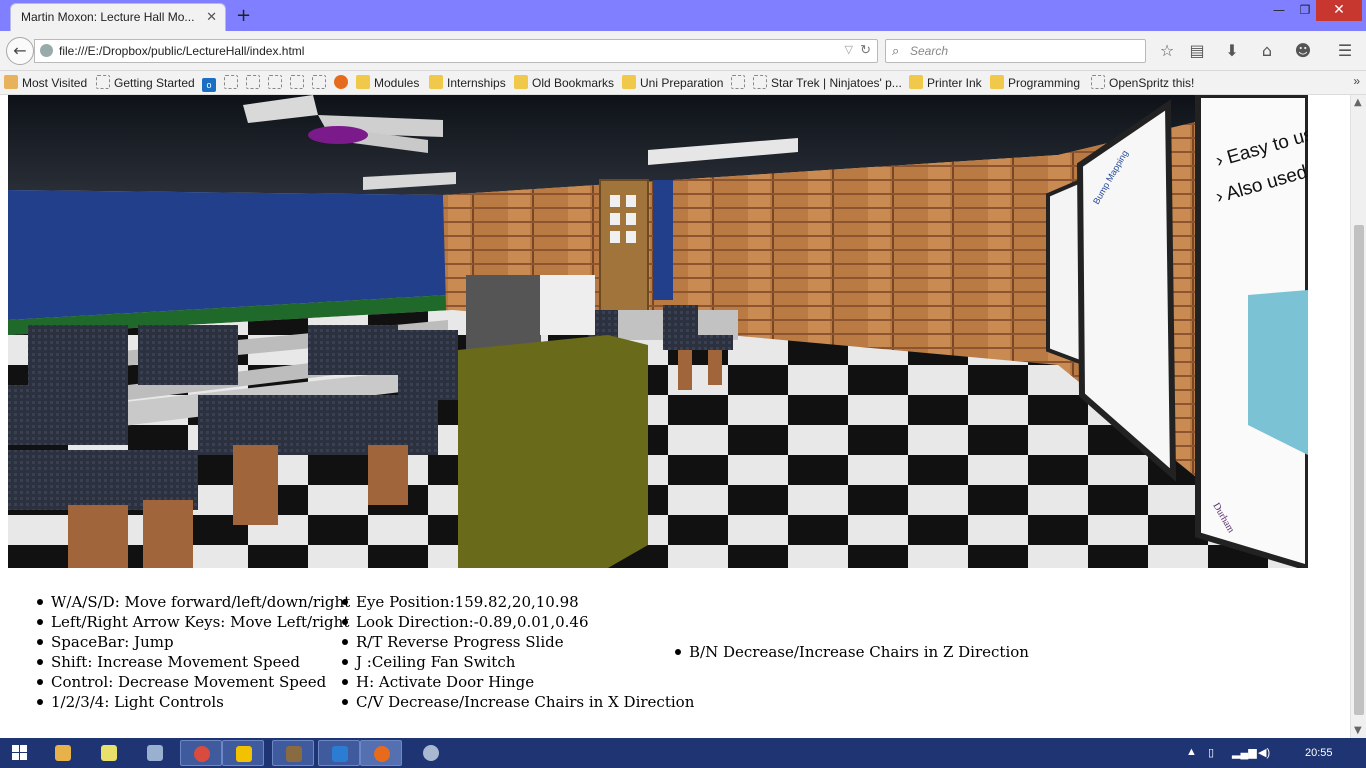 Image resolution: width=1366 pixels, height=768 pixels. What do you see at coordinates (1015, 51) in the screenshot?
I see `search-input: ⌕ Search` at bounding box center [1015, 51].